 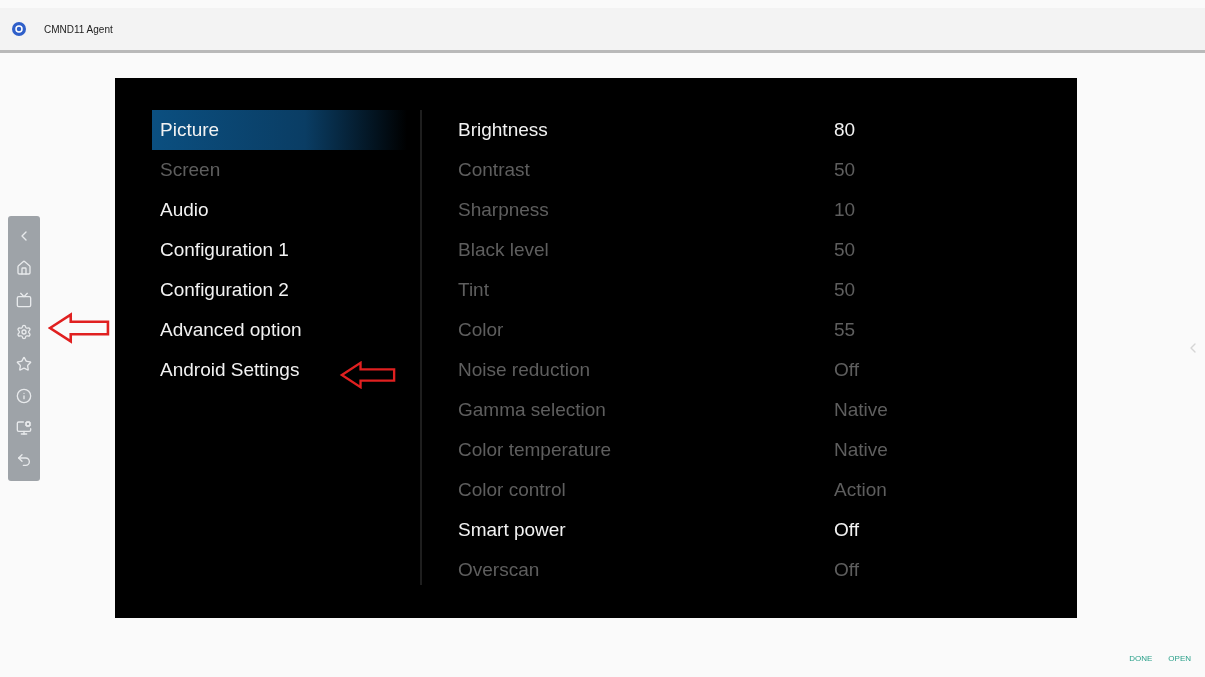 I want to click on return-icon, so click(x=24, y=460).